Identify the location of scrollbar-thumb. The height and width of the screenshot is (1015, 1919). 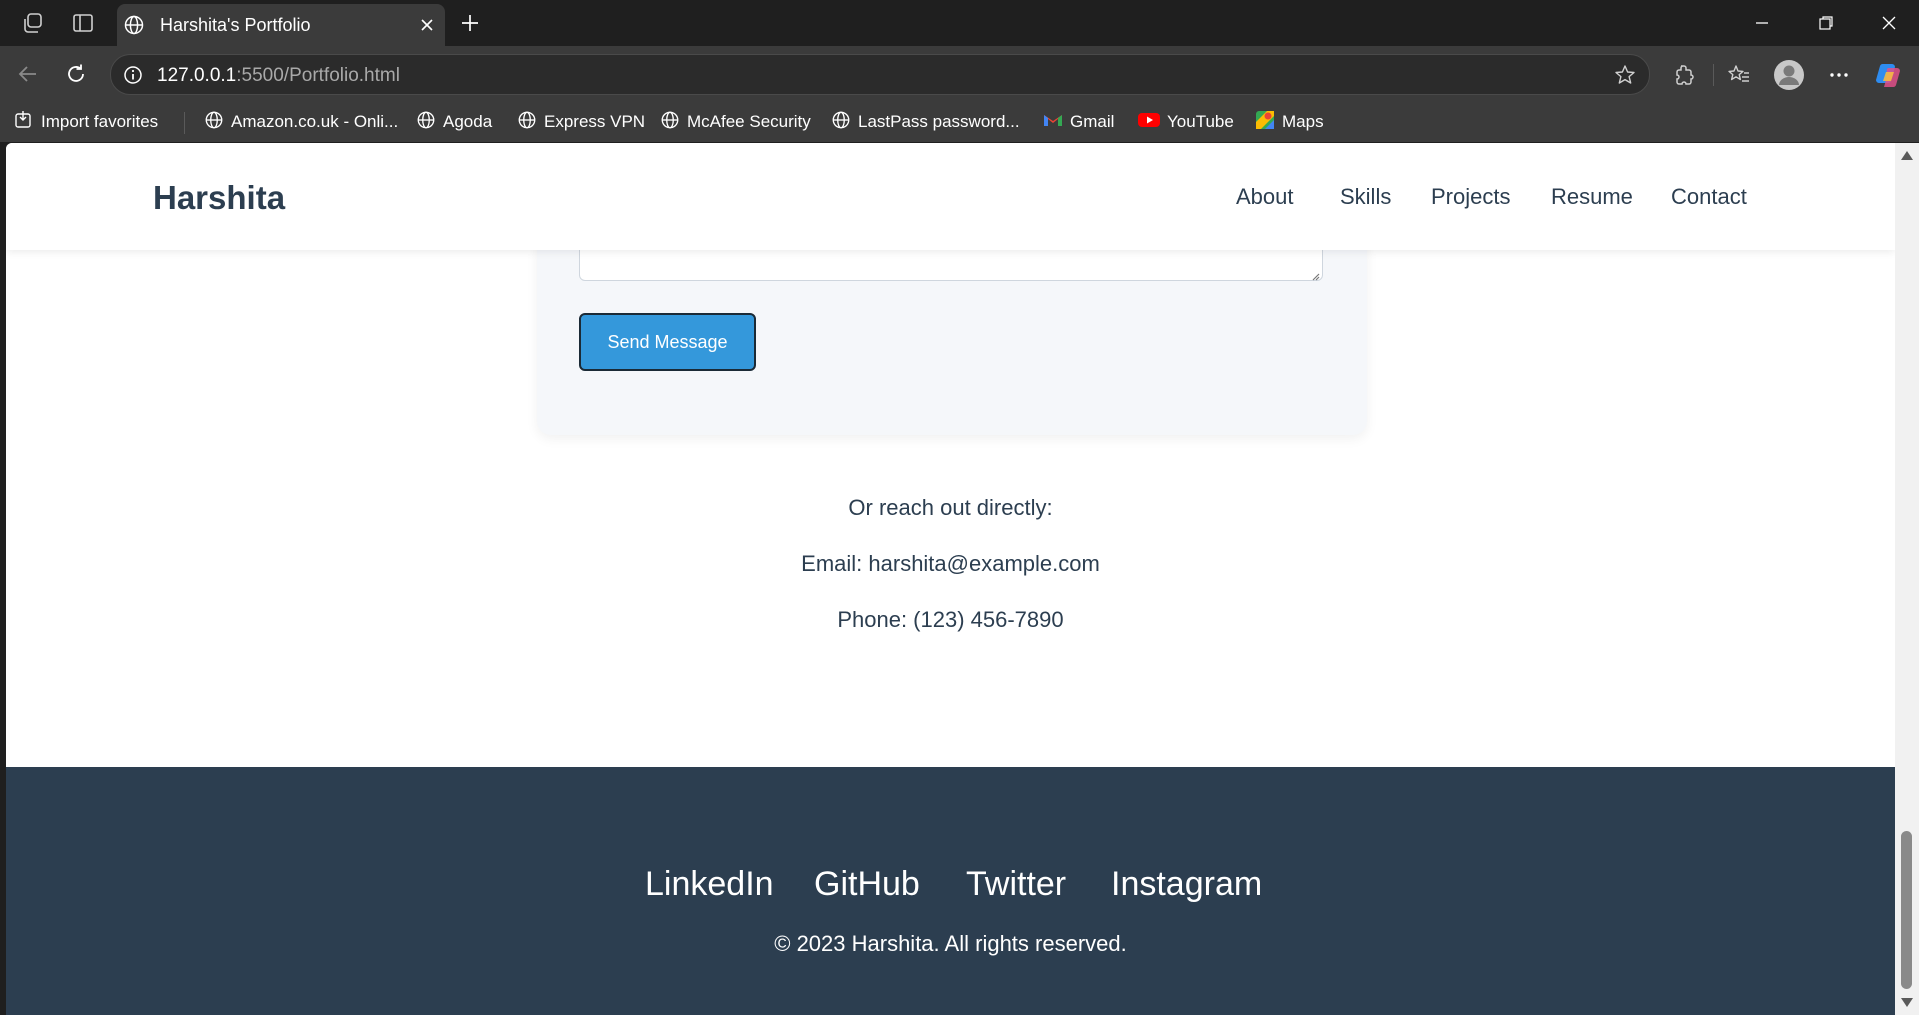
(1906, 910).